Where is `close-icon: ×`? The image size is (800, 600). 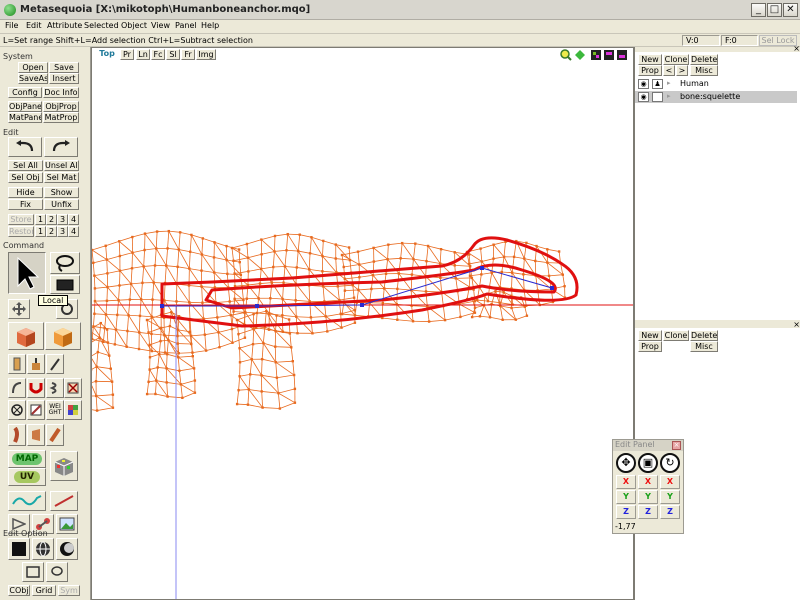 close-icon: × is located at coordinates (676, 445).